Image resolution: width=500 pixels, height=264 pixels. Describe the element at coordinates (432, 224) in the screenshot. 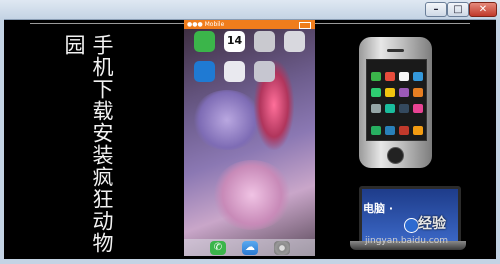

I see `watermark-brand: 经验` at that location.